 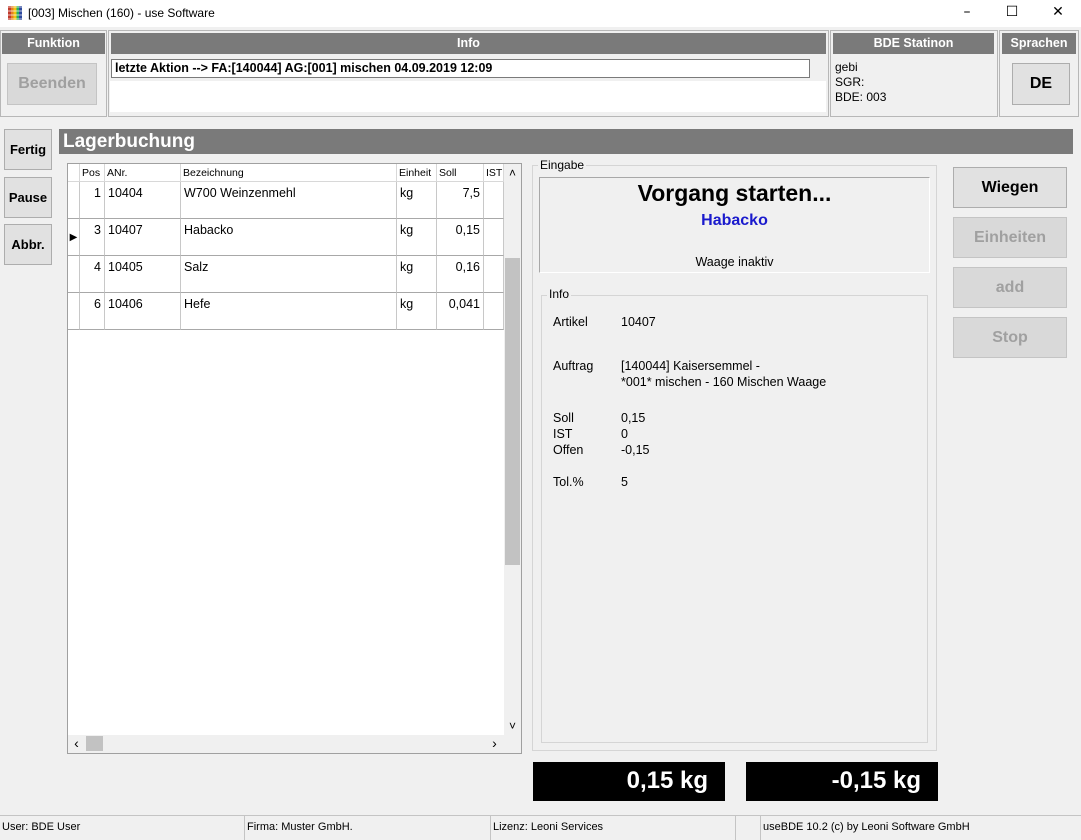 I want to click on auftrag-value-line2: *001* mischen - 160 Mischen Waage, so click(x=724, y=382).